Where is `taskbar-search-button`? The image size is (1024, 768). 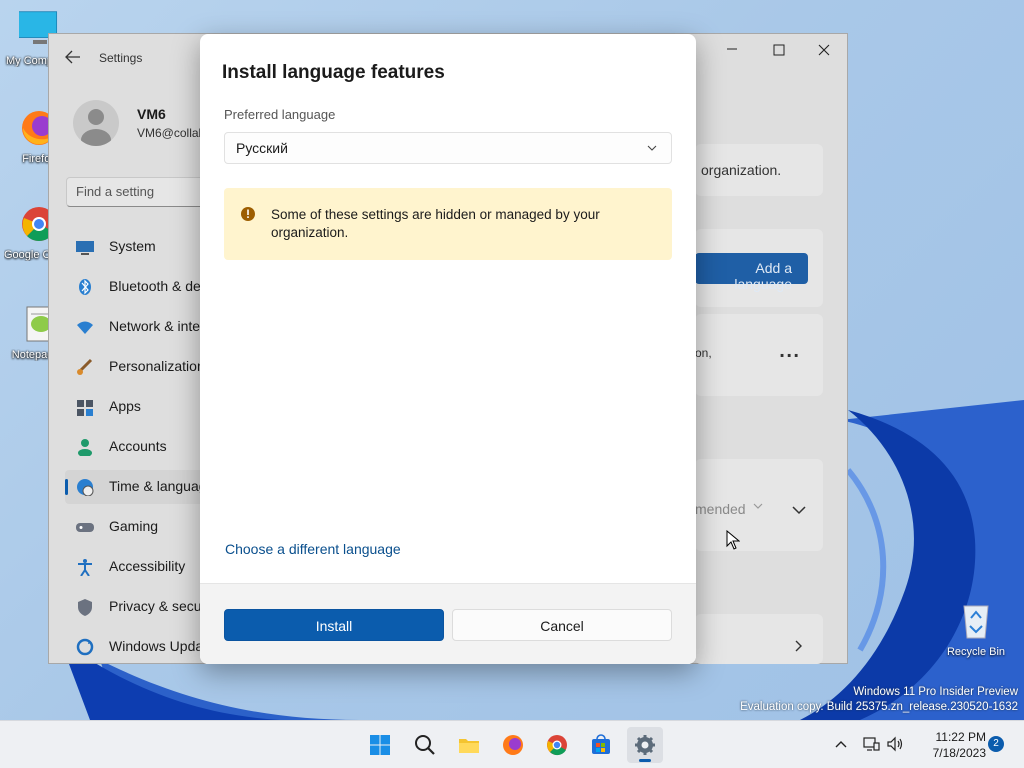 taskbar-search-button is located at coordinates (425, 745).